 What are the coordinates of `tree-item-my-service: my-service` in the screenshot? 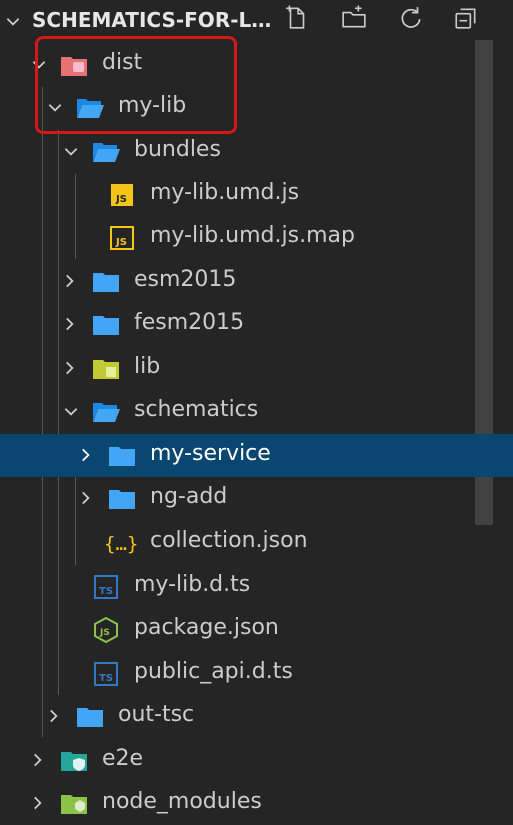 It's located at (256, 455).